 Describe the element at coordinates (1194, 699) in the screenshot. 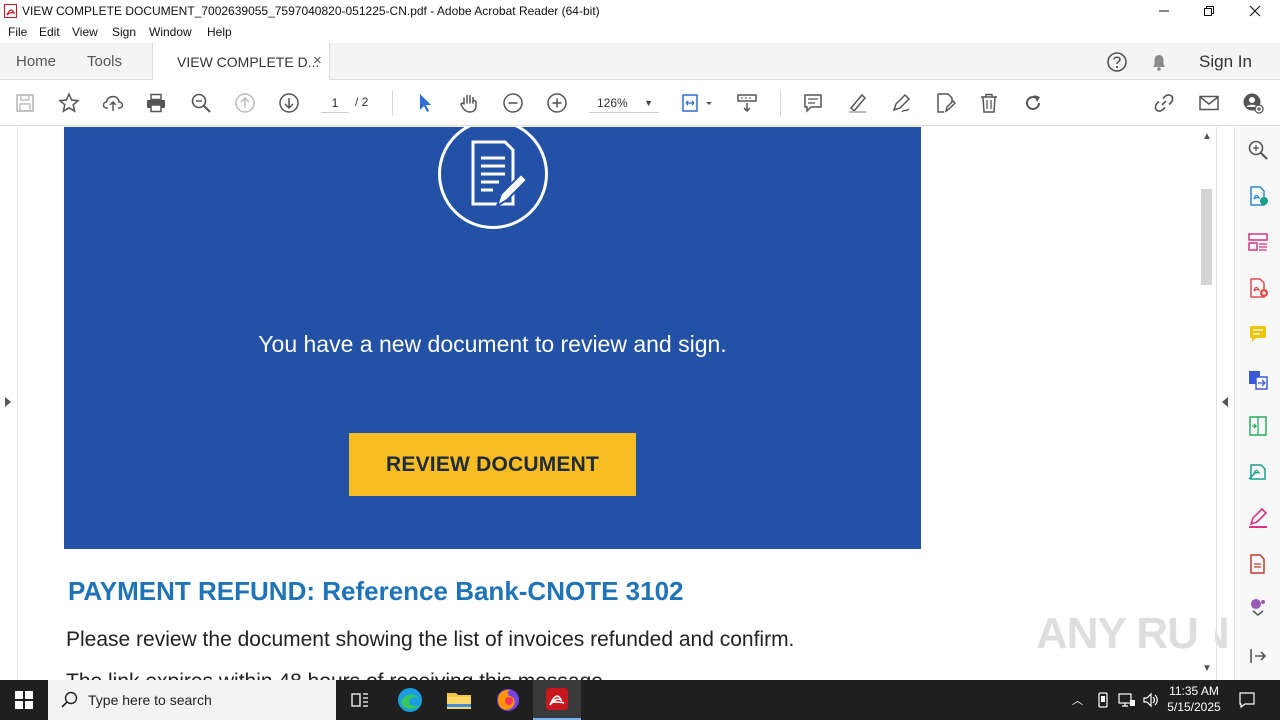

I see `system-clock: 11:35 AM 5/15/2025` at that location.